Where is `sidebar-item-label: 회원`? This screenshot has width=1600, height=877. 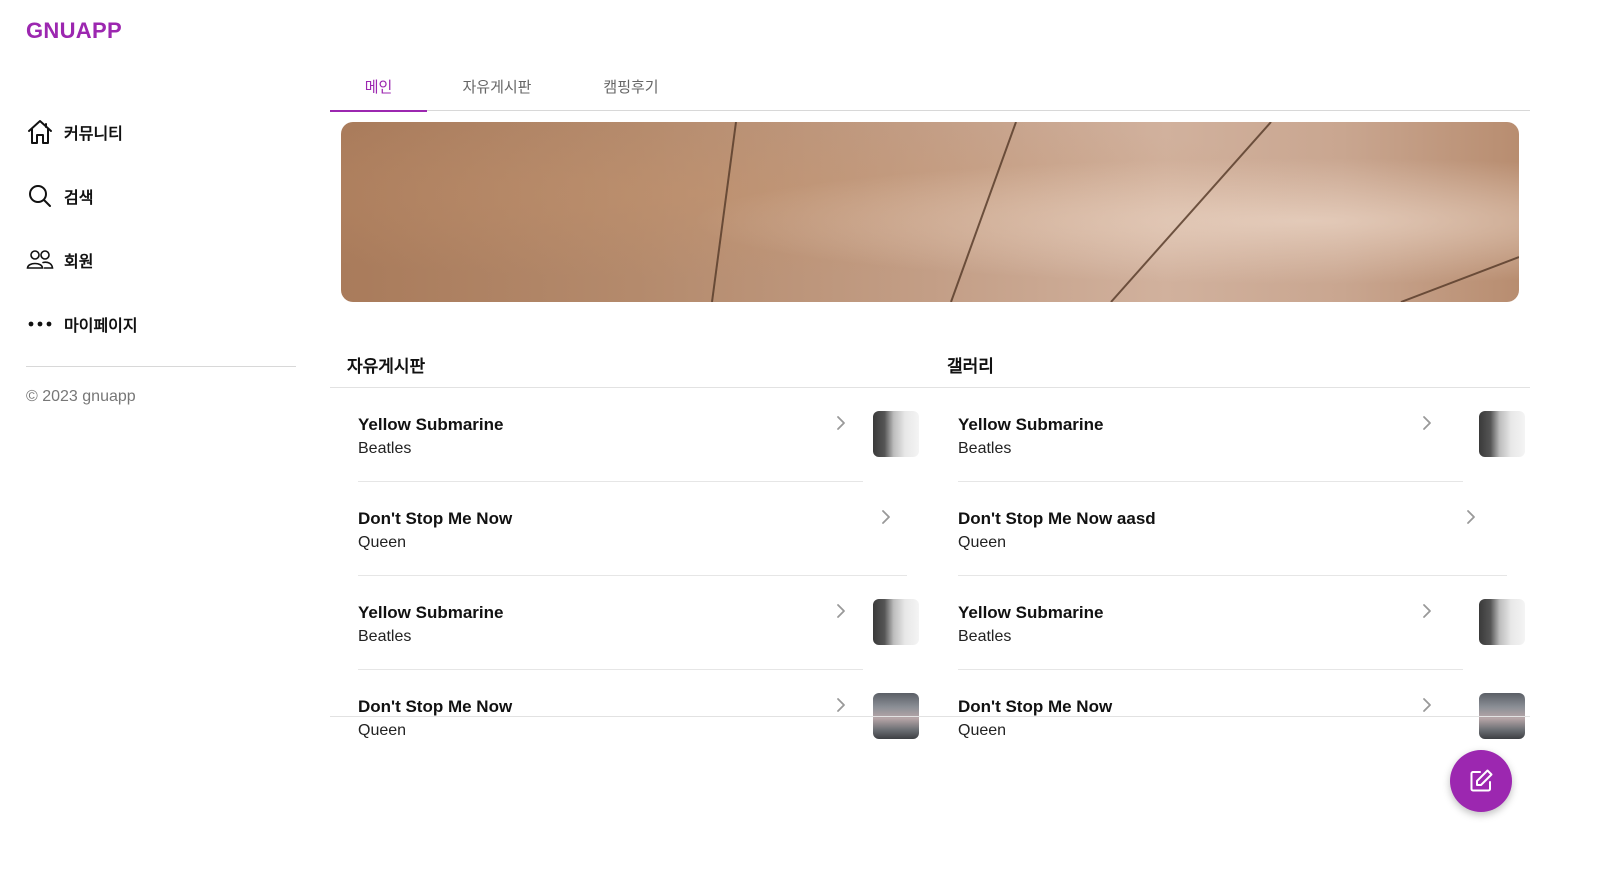 sidebar-item-label: 회원 is located at coordinates (79, 261).